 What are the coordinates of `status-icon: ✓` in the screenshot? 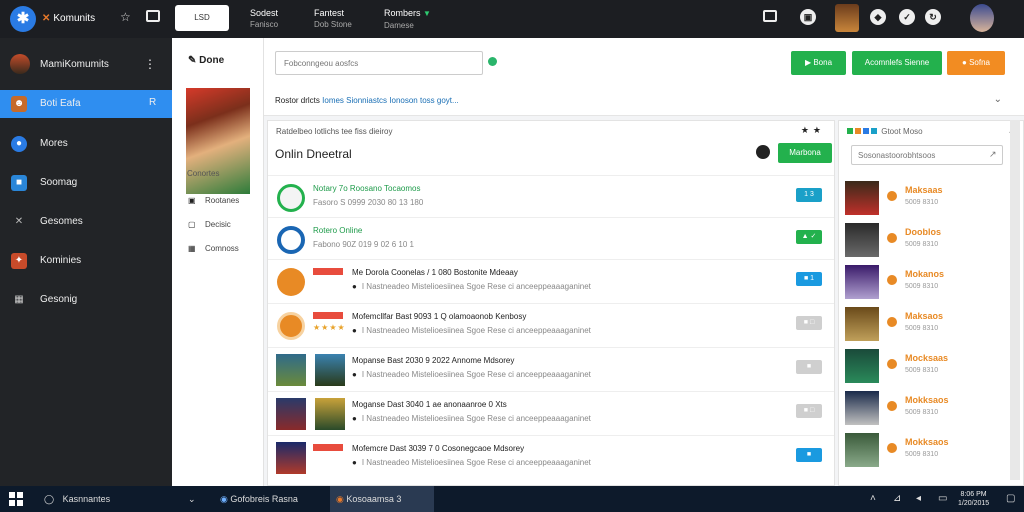 It's located at (907, 17).